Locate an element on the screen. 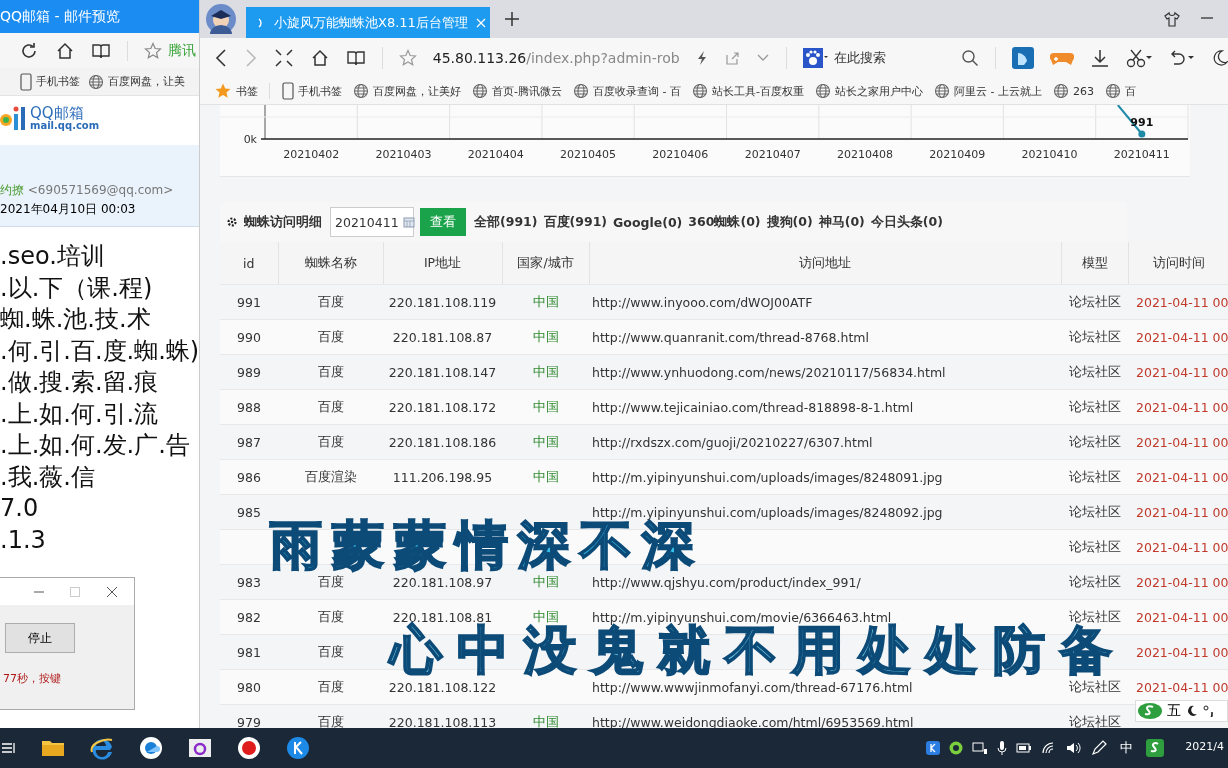  bookmark-item: 百度收录查询 - 百 is located at coordinates (637, 91).